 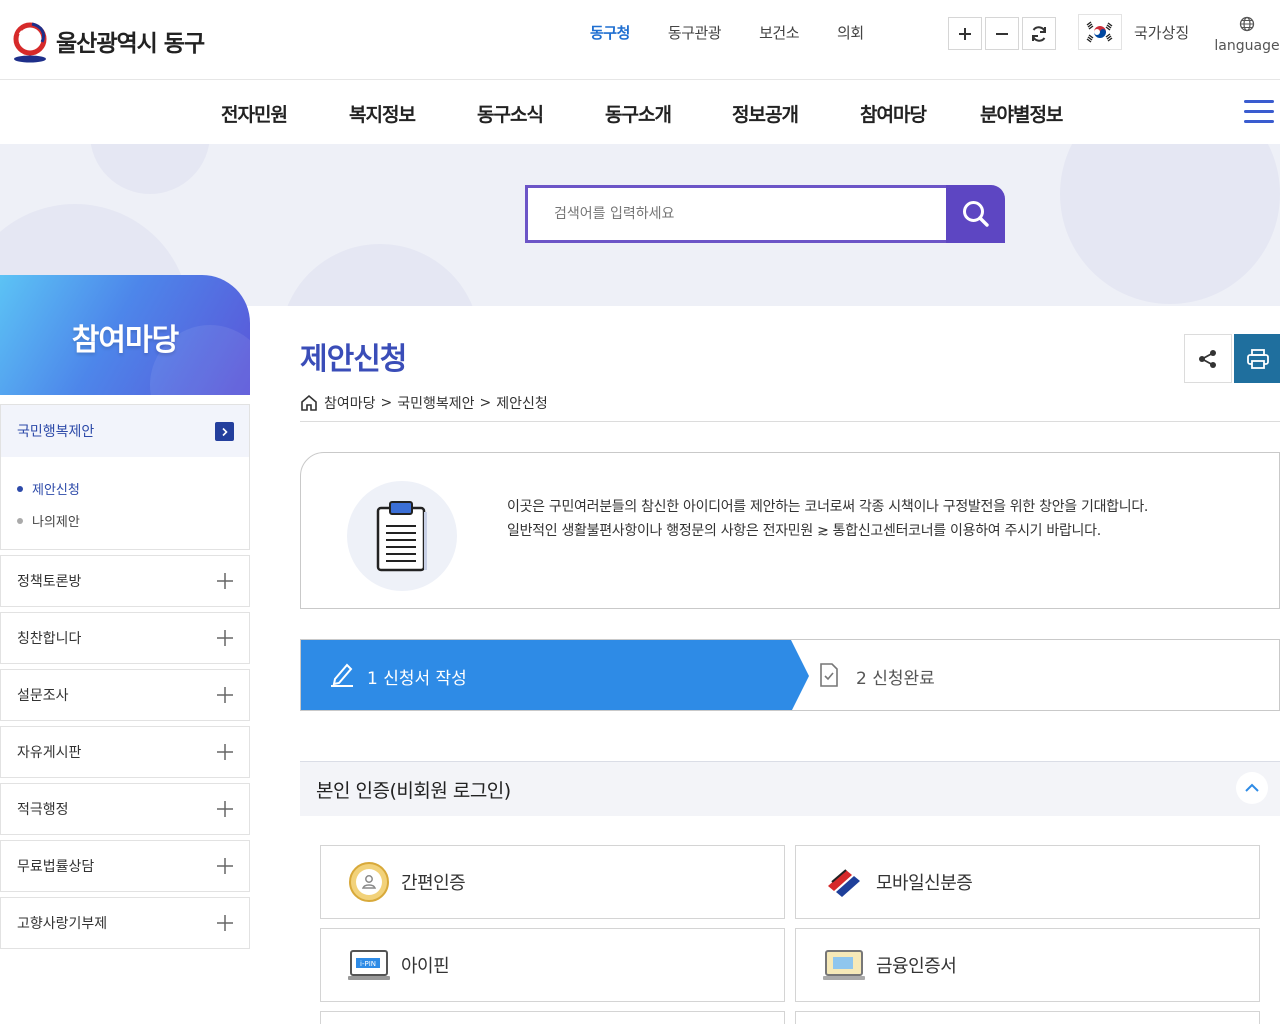 I want to click on gnb-item-intro: 동구소개, so click(x=638, y=113).